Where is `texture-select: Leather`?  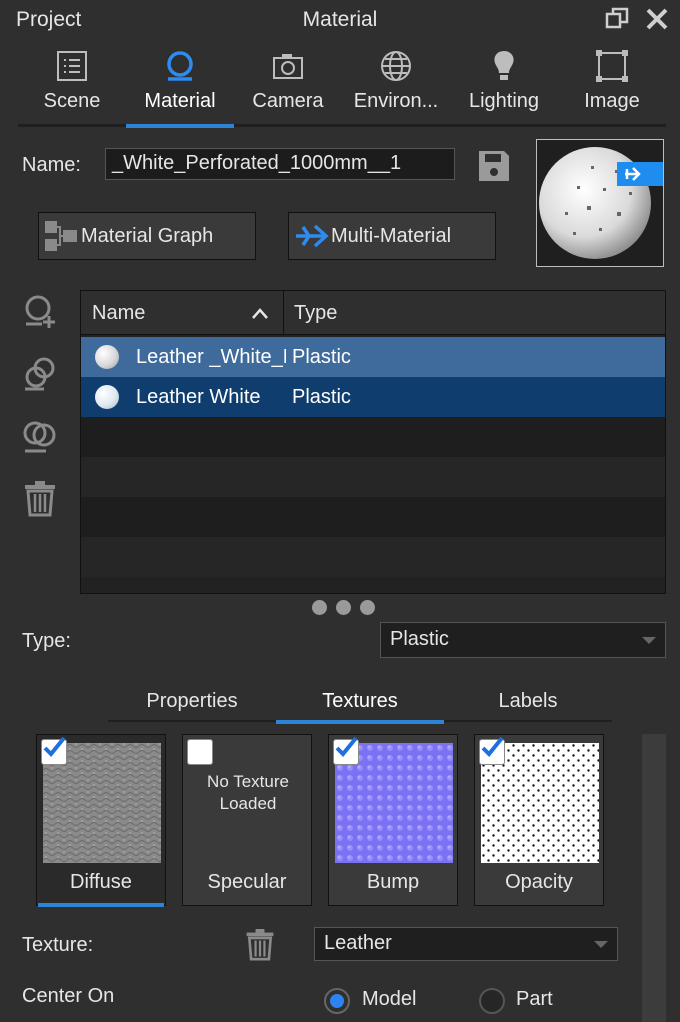 texture-select: Leather is located at coordinates (466, 944).